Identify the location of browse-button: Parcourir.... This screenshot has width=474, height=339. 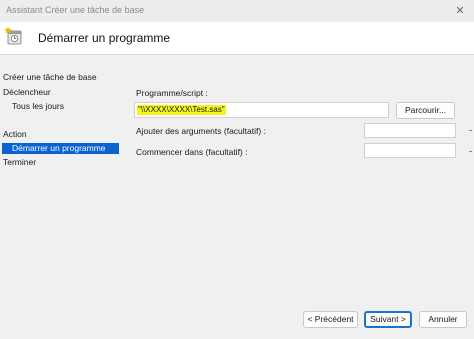
(425, 110).